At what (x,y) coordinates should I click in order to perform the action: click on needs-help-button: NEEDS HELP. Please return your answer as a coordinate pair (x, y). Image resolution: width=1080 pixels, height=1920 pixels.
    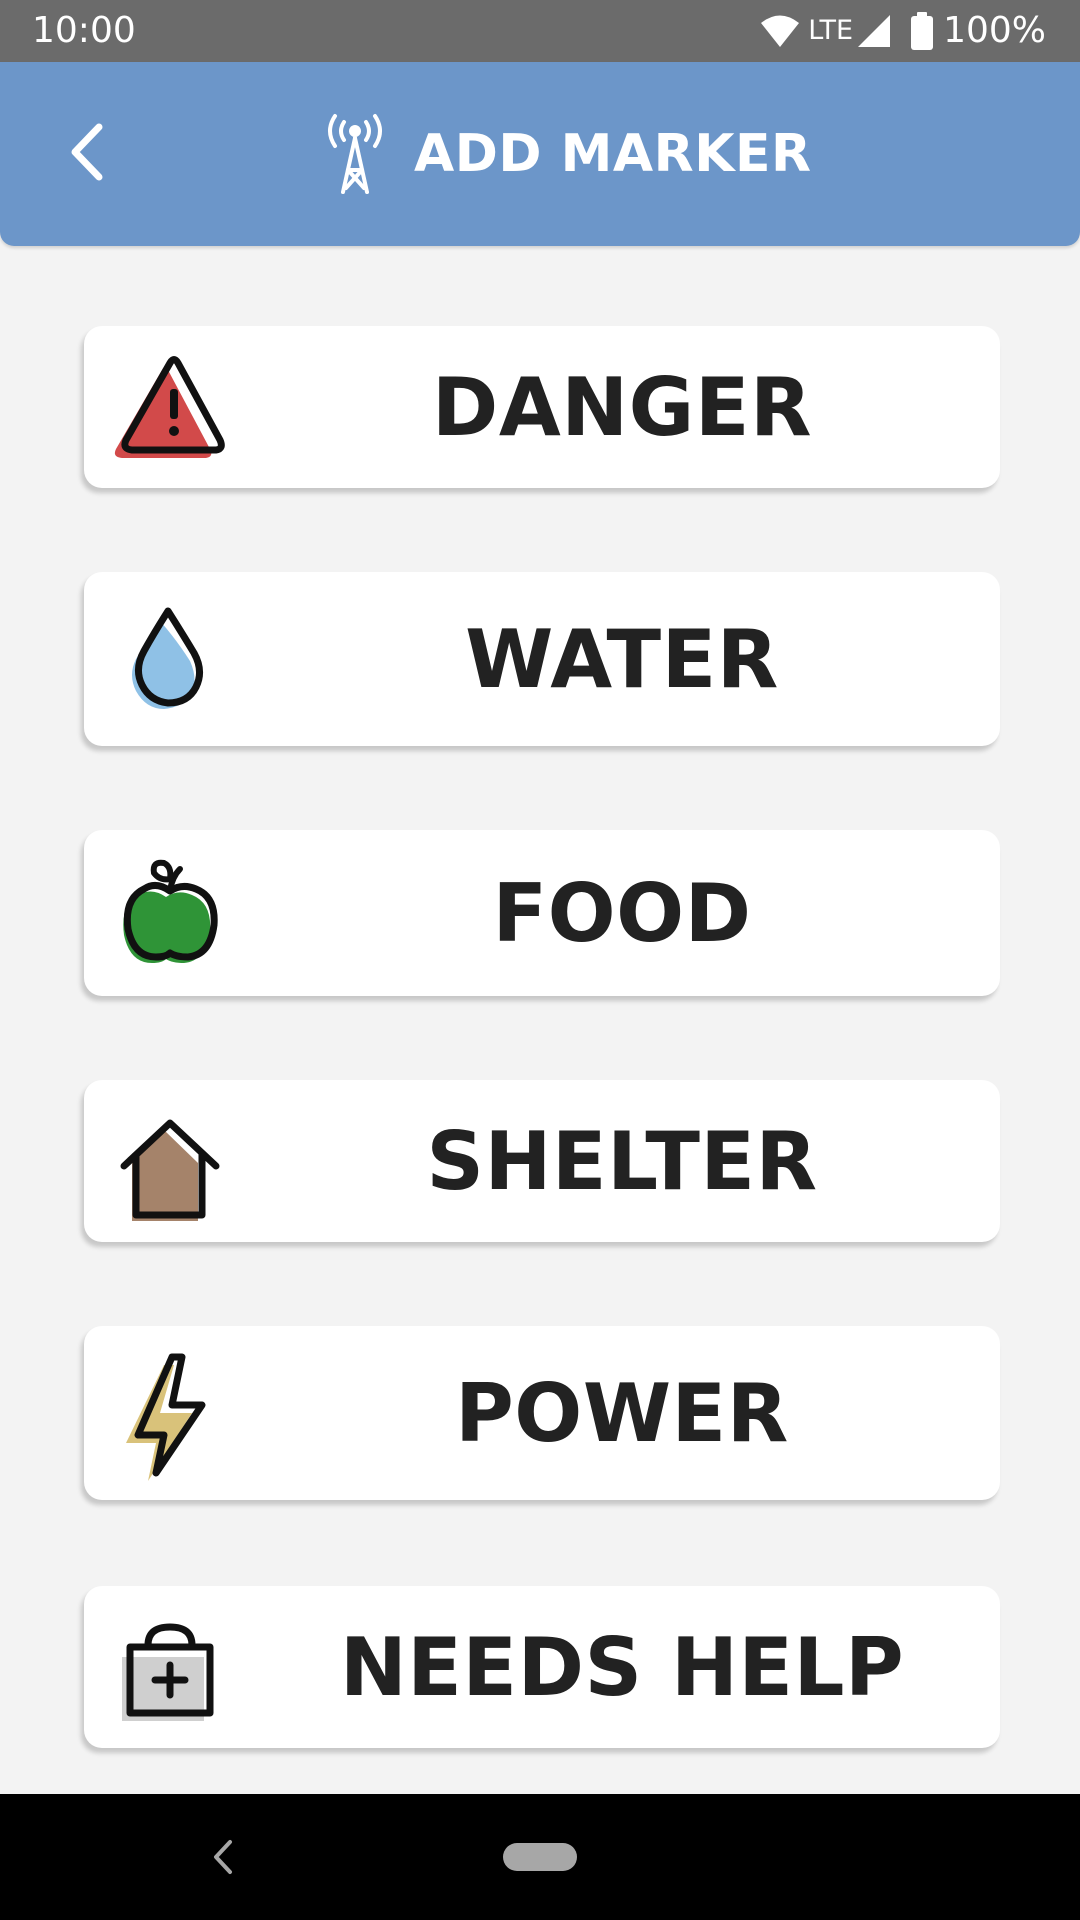
    Looking at the image, I should click on (542, 1667).